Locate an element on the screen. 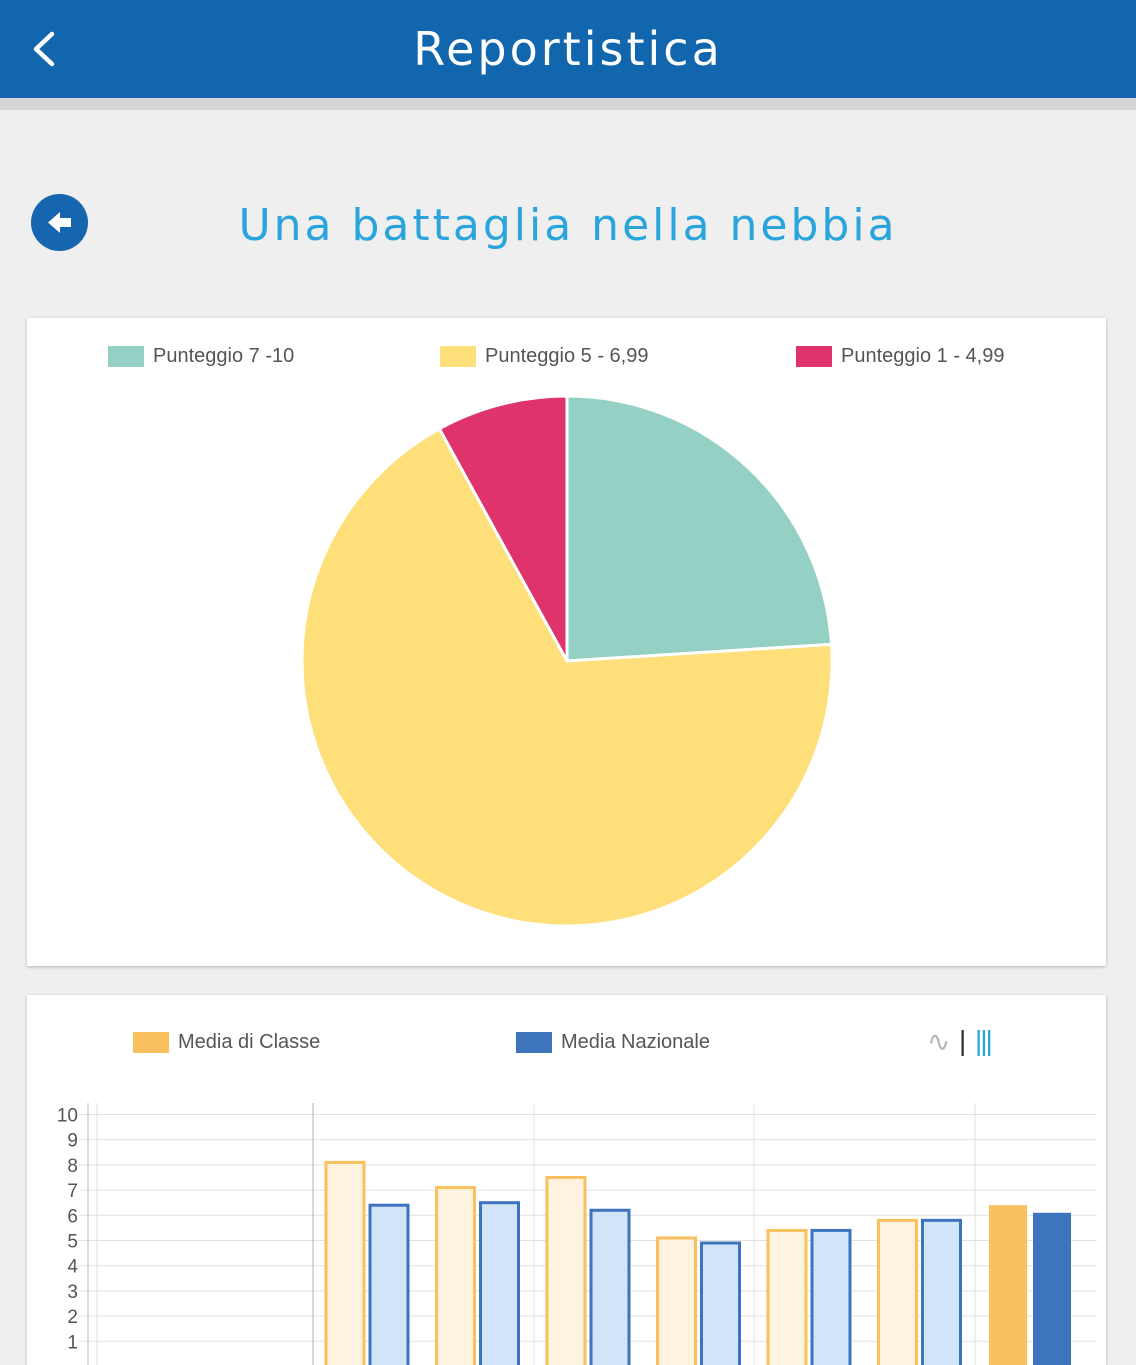  y-tick-label: 5 is located at coordinates (72, 1242).